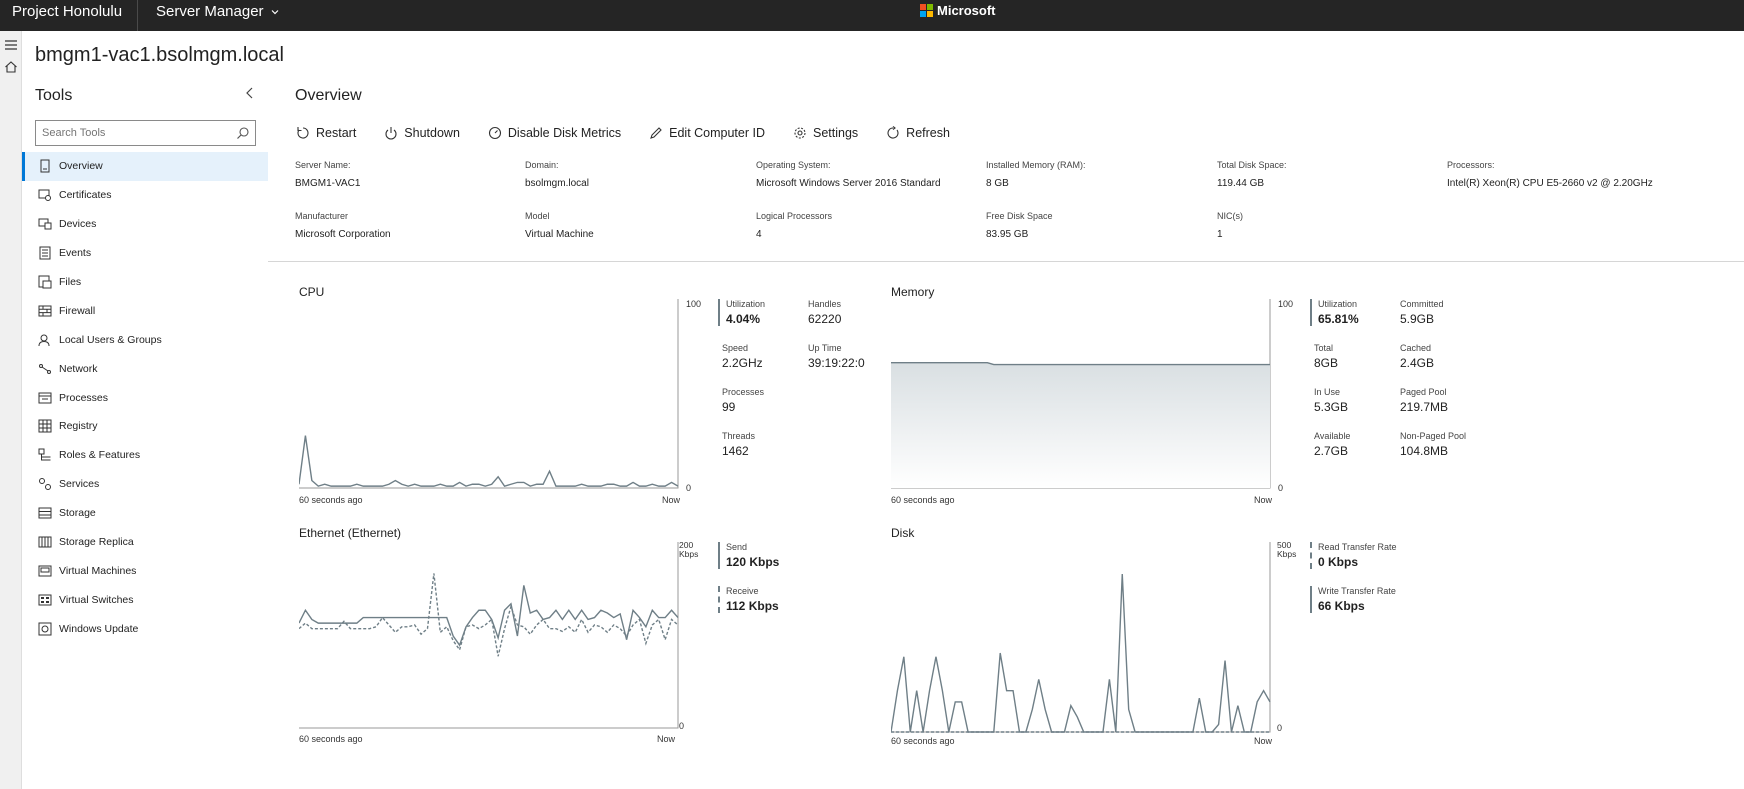 This screenshot has width=1744, height=789. Describe the element at coordinates (326, 133) in the screenshot. I see `restart-button: Restart` at that location.